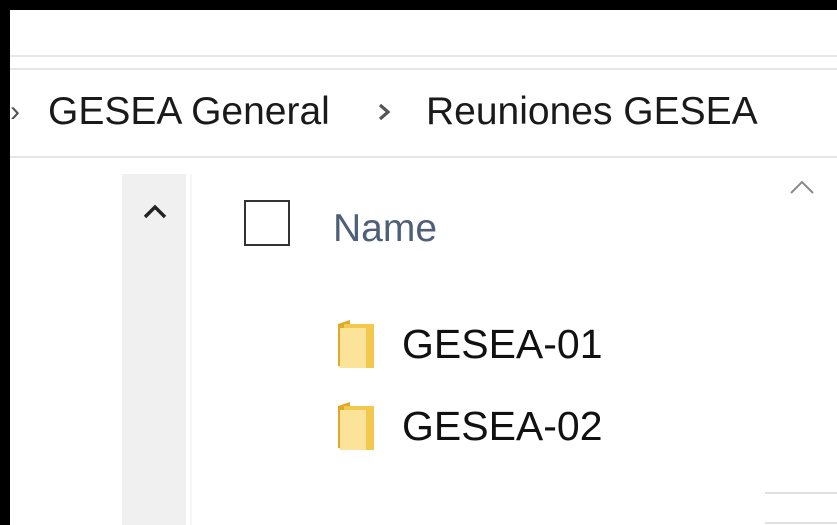  Describe the element at coordinates (189, 112) in the screenshot. I see `breadcrumb-item-gesea-general: GESEA General` at that location.